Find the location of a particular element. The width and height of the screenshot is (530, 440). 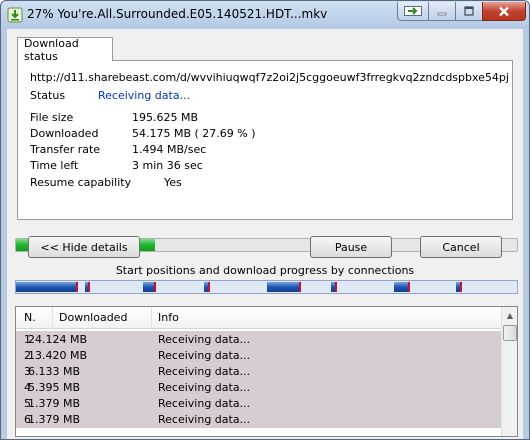

status-label: Status is located at coordinates (48, 95).